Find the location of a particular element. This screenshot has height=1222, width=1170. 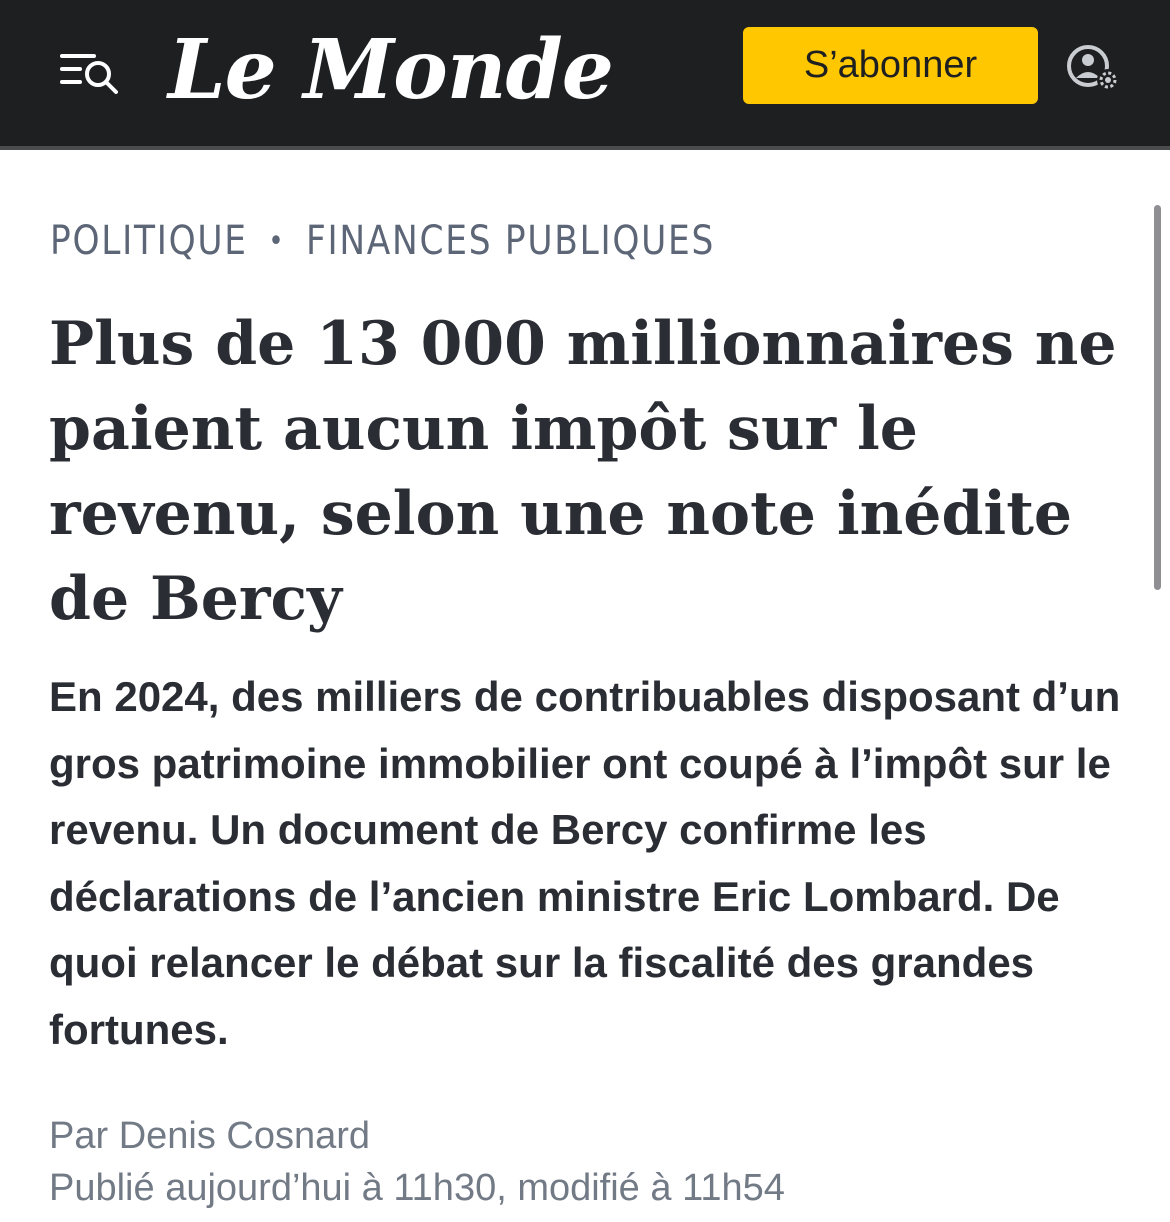

article-category: POLITIQUE • FINANCES PUBLIQUES is located at coordinates (382, 241).